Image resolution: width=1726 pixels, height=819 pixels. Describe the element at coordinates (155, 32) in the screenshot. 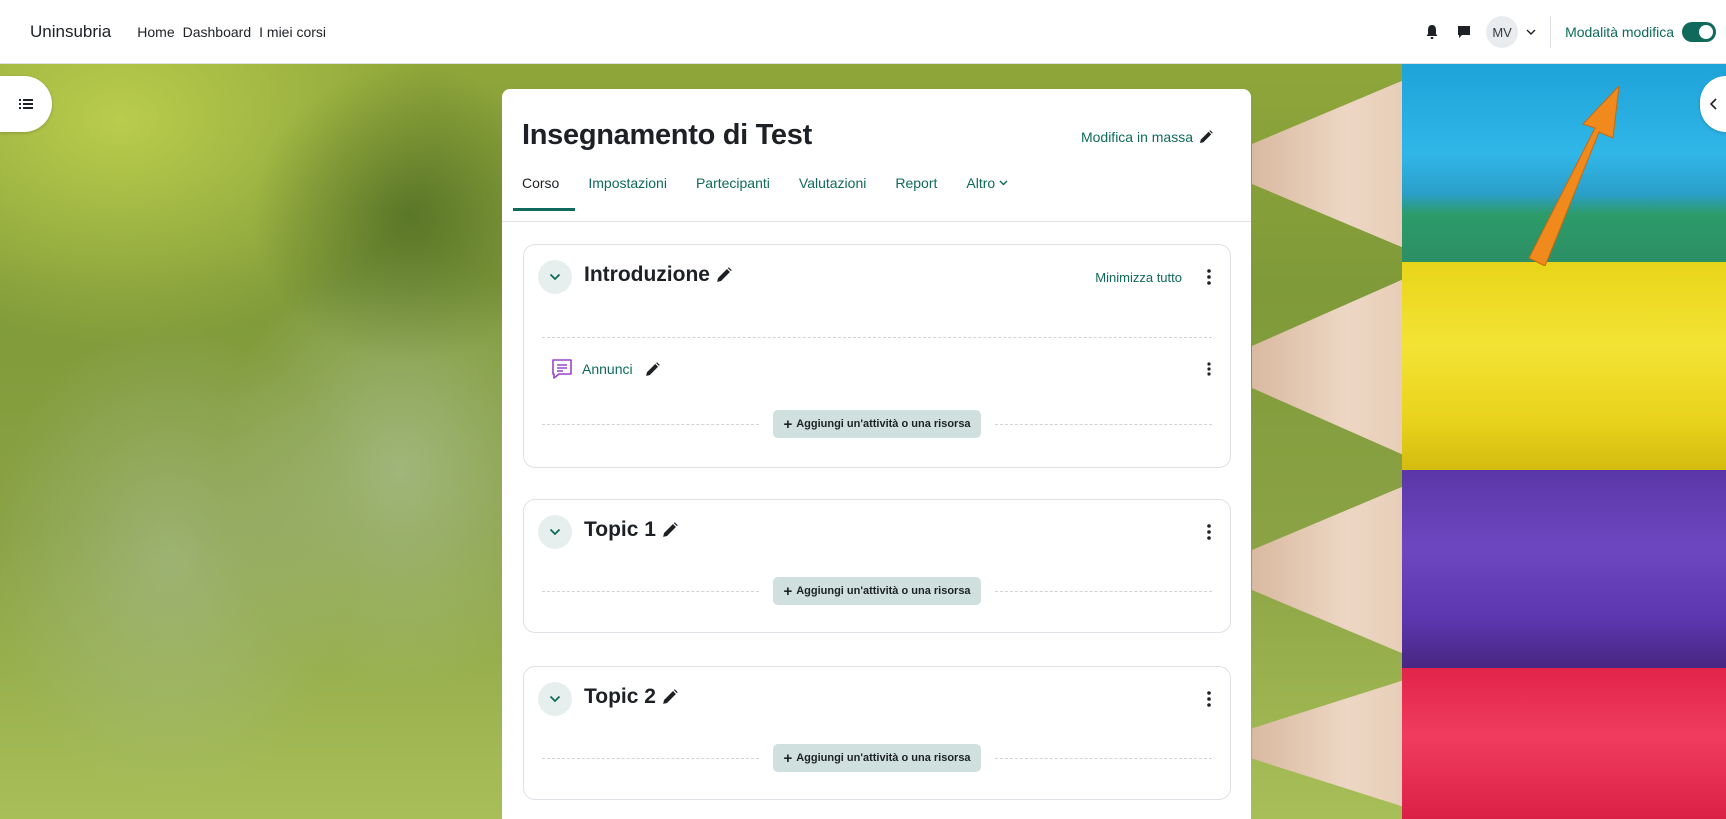

I see `nav-link-home: Home` at that location.